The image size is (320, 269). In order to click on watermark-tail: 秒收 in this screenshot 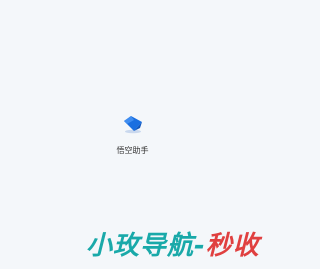, I will do `click(232, 246)`.